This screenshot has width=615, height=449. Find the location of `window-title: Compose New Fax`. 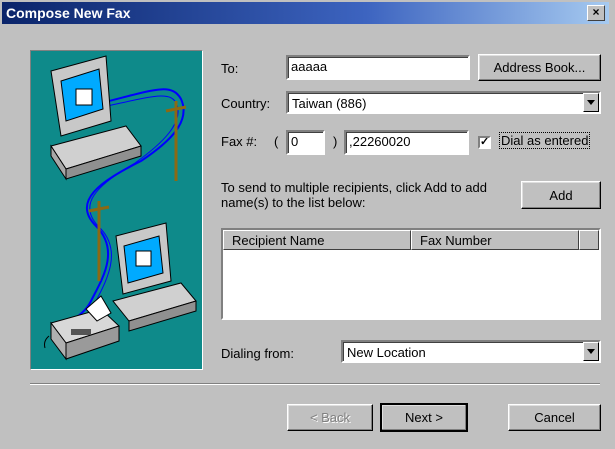

window-title: Compose New Fax is located at coordinates (68, 13).